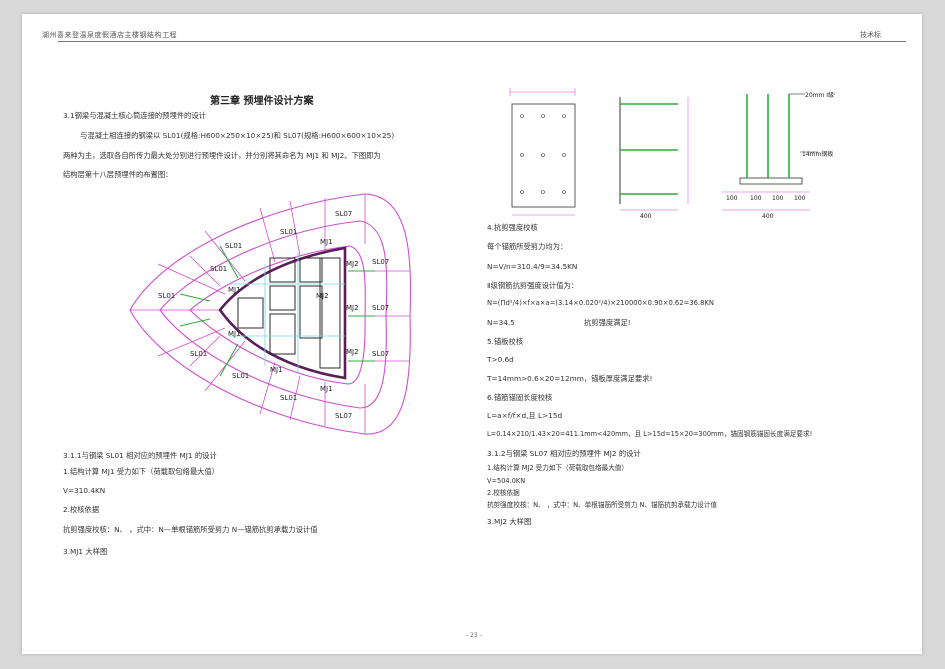 The width and height of the screenshot is (945, 669). I want to click on item-5: 5.锚板校核, so click(505, 341).